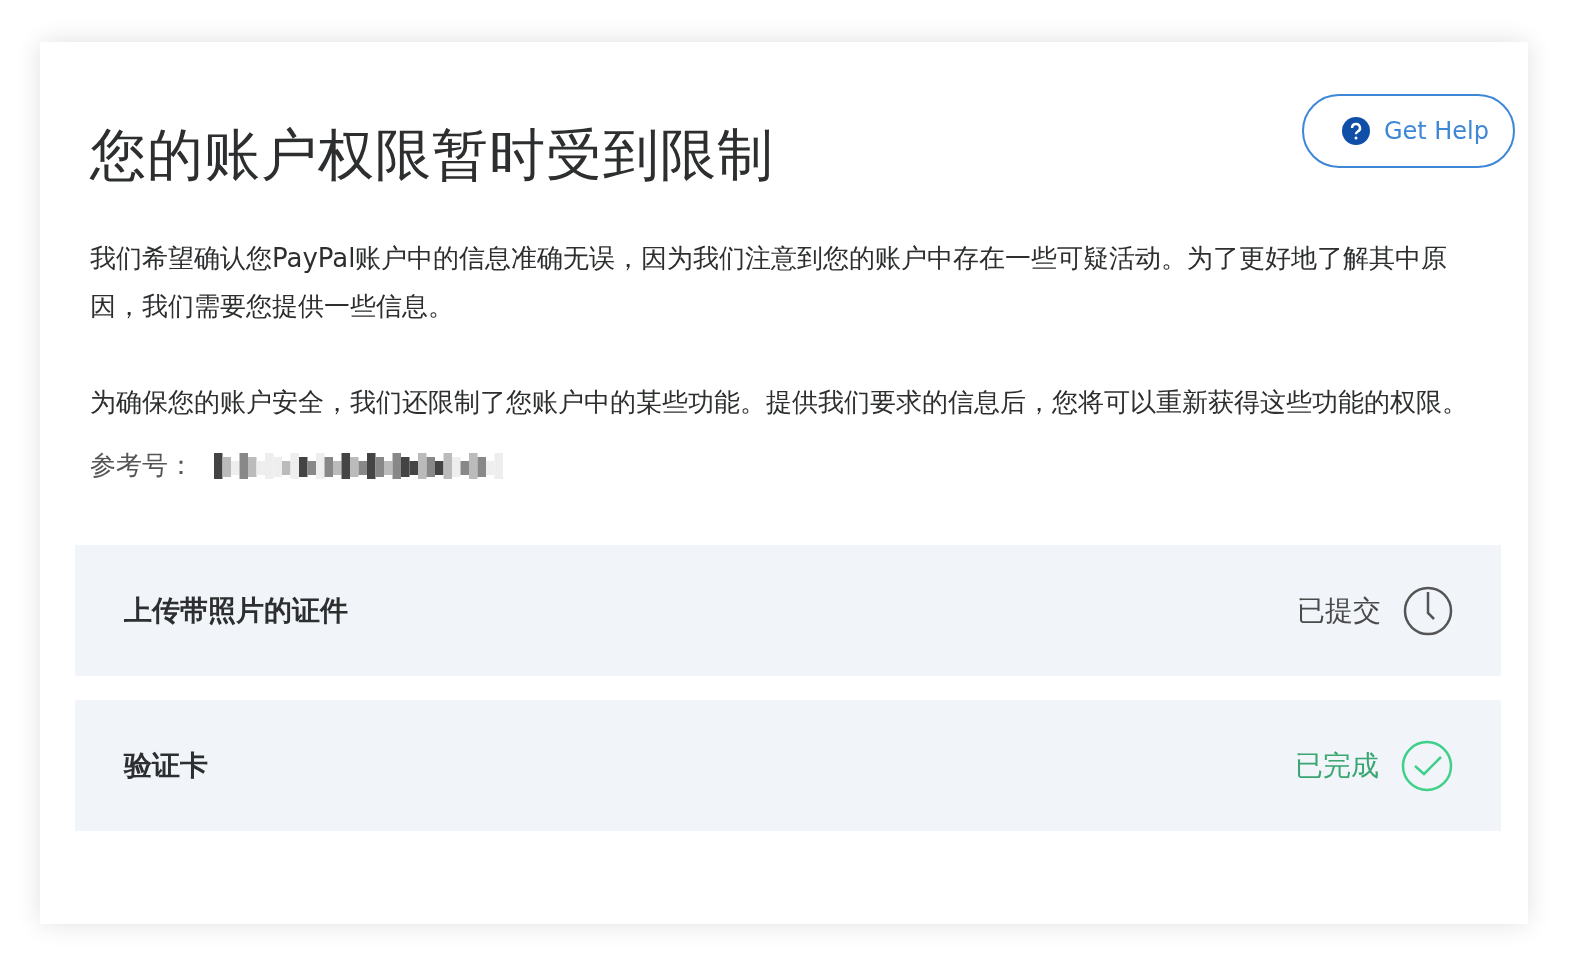 This screenshot has height=968, width=1574. Describe the element at coordinates (788, 765) in the screenshot. I see `task-row: 验证卡 已完成` at that location.